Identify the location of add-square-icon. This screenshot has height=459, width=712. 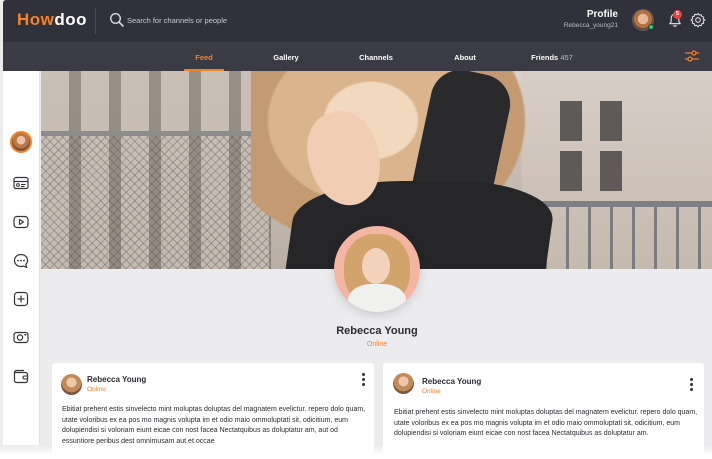
(21, 299).